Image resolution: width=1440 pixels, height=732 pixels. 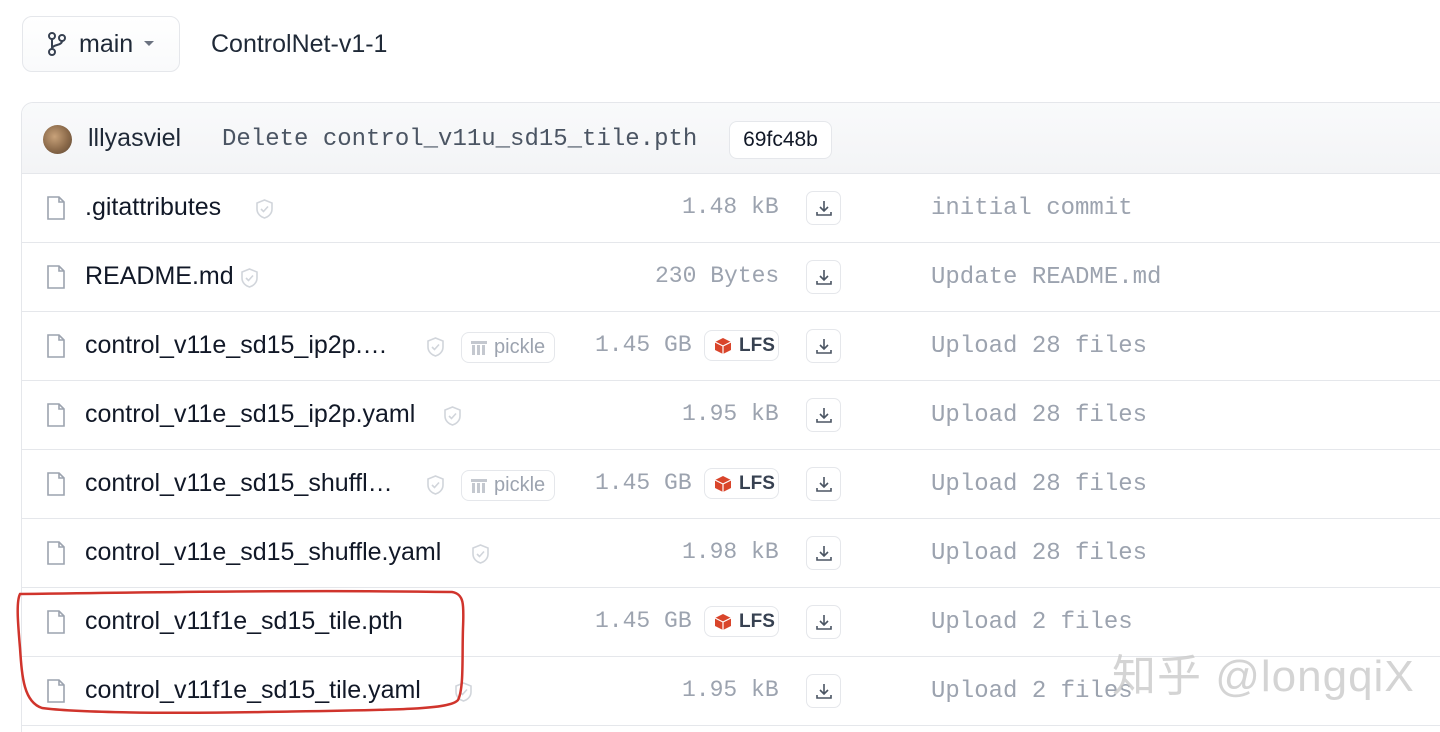 What do you see at coordinates (106, 43) in the screenshot?
I see `branch-name: main` at bounding box center [106, 43].